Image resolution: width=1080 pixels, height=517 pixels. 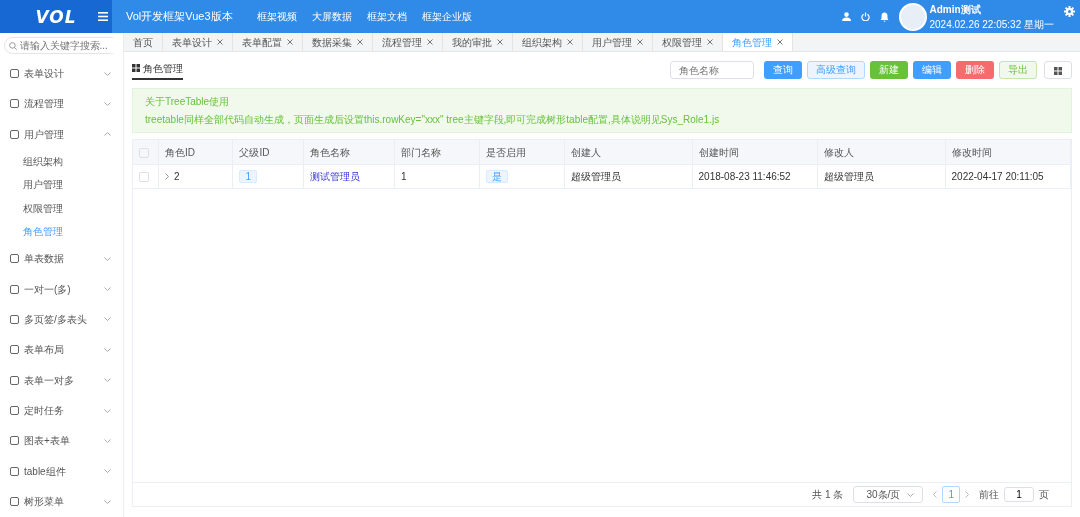 What do you see at coordinates (505, 152) in the screenshot?
I see `column-header: 是否启用` at bounding box center [505, 152].